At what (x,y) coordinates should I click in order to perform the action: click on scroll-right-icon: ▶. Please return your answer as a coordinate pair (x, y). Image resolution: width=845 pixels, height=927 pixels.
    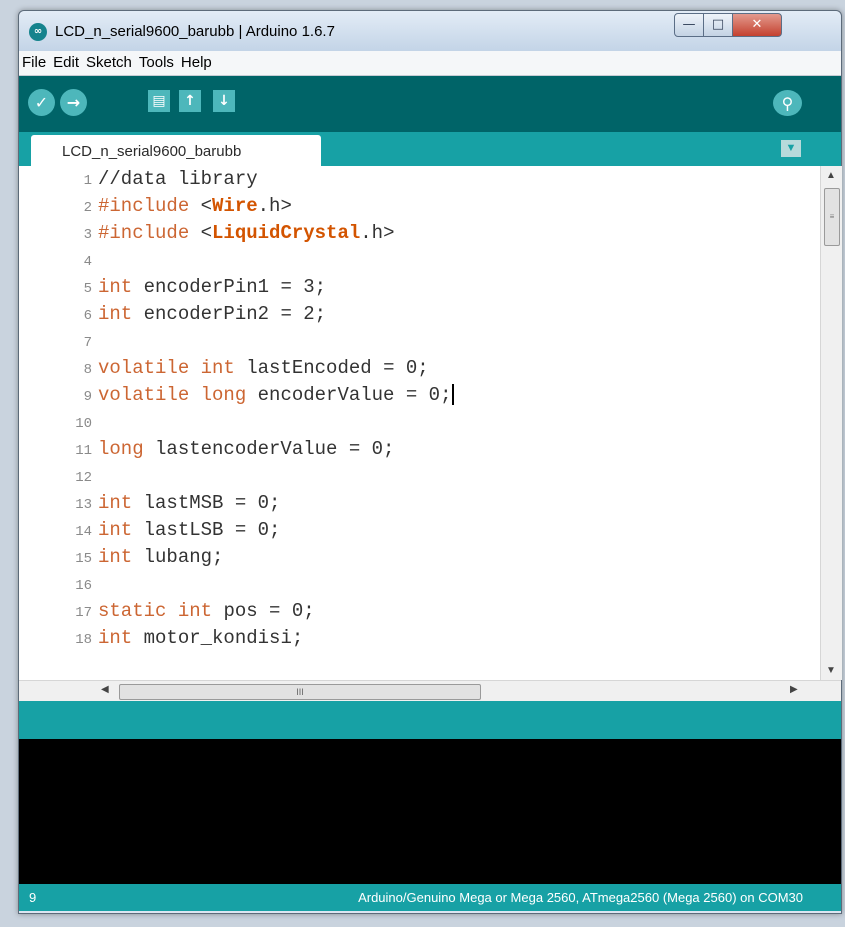
    Looking at the image, I should click on (794, 689).